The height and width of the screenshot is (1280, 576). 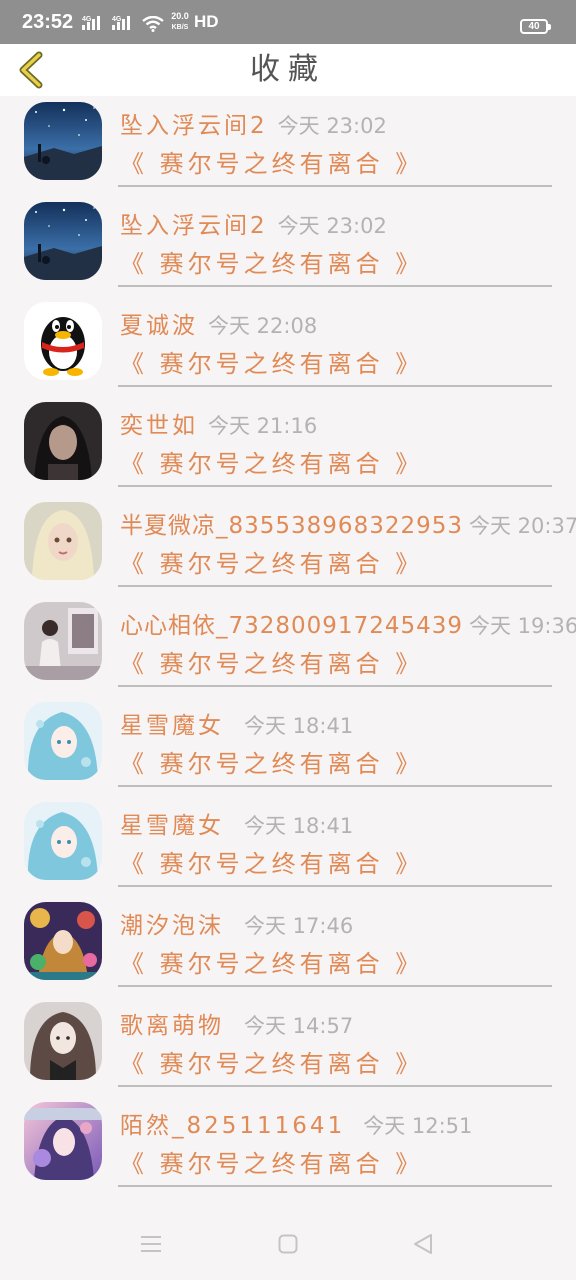 What do you see at coordinates (233, 1126) in the screenshot?
I see `user-name: 陌然_825111641` at bounding box center [233, 1126].